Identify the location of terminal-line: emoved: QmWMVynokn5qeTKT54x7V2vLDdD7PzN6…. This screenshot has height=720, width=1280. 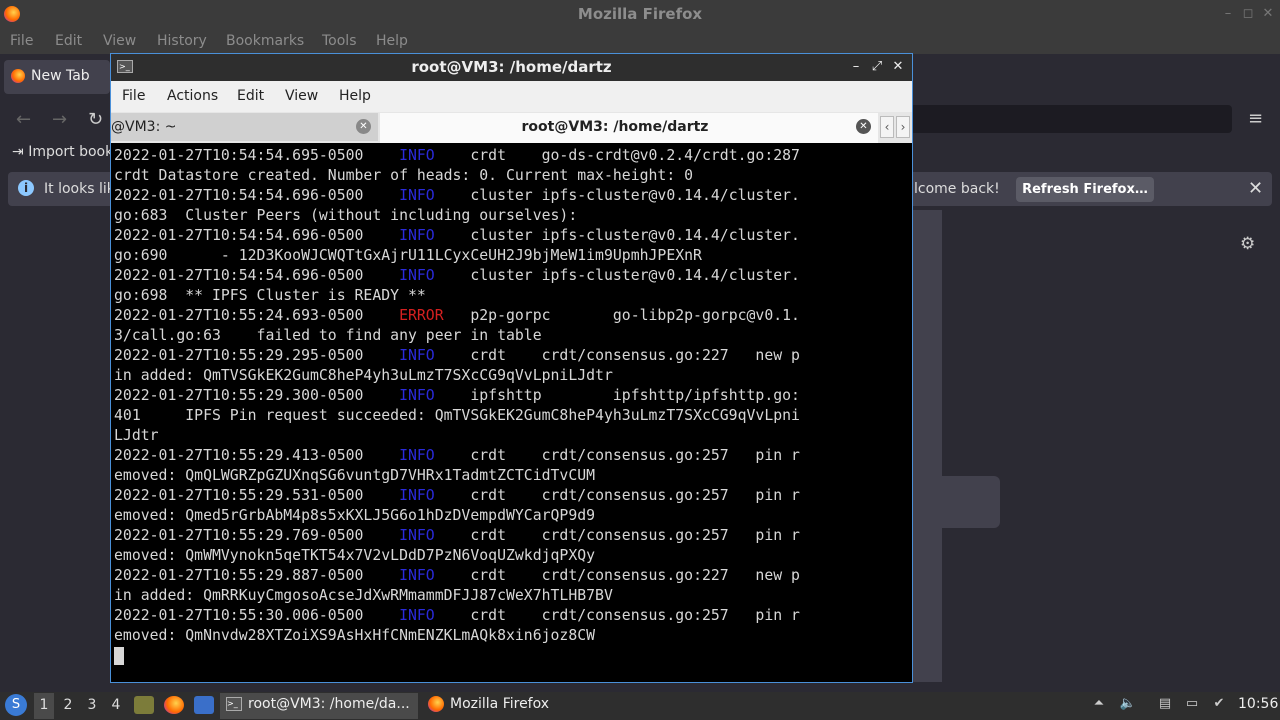
(355, 555).